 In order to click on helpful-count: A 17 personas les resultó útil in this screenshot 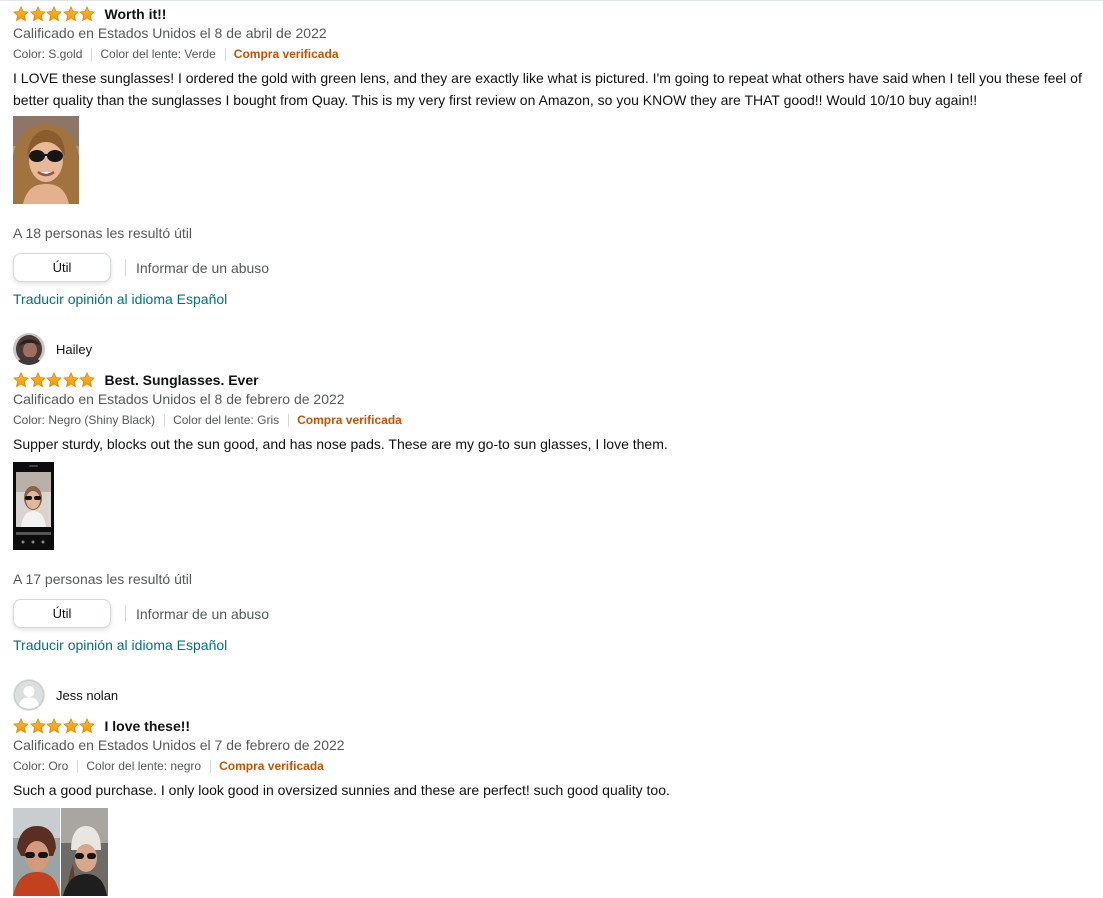, I will do `click(102, 579)`.